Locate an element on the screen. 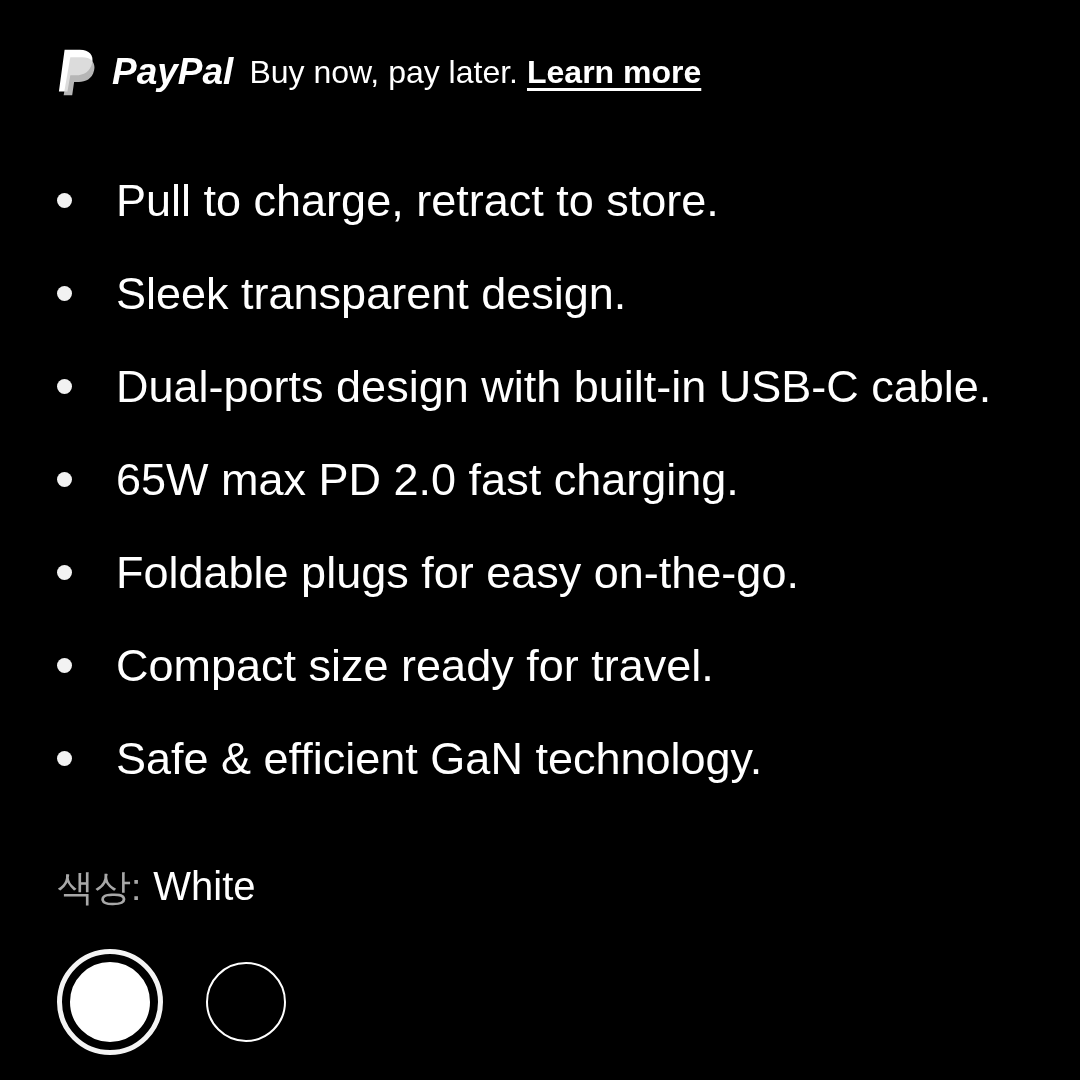 The image size is (1080, 1080). feature-text: Sleek transparent design. is located at coordinates (371, 293).